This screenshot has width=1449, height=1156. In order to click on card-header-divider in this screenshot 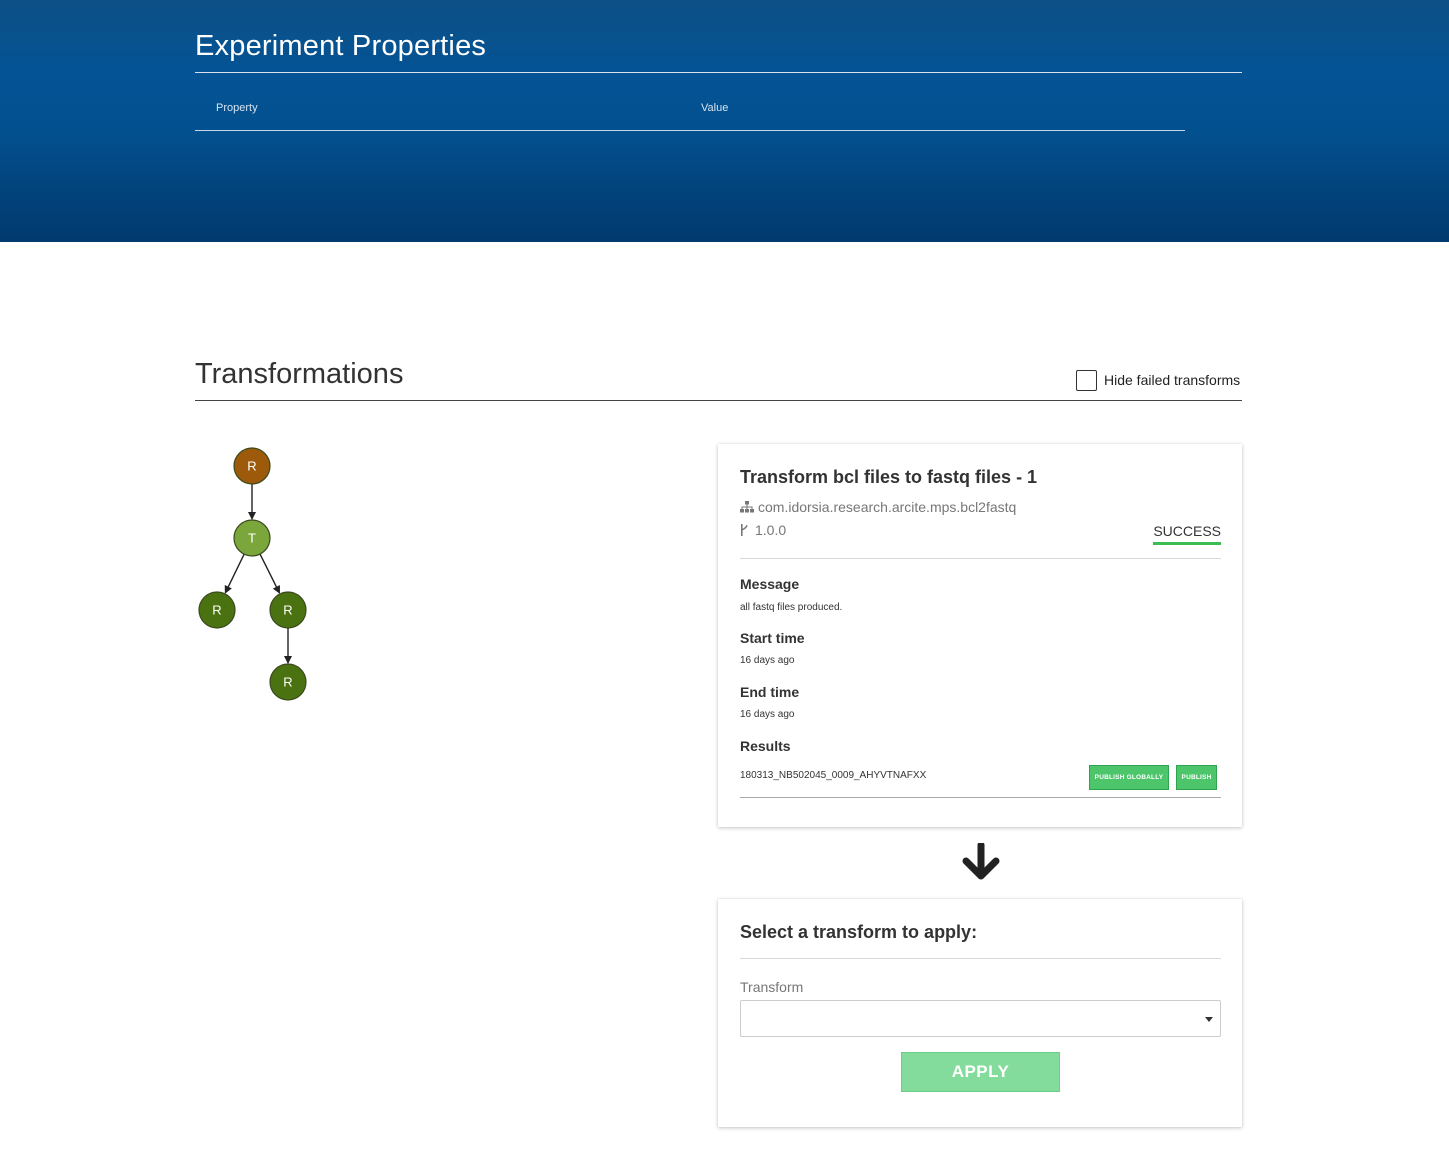, I will do `click(980, 558)`.